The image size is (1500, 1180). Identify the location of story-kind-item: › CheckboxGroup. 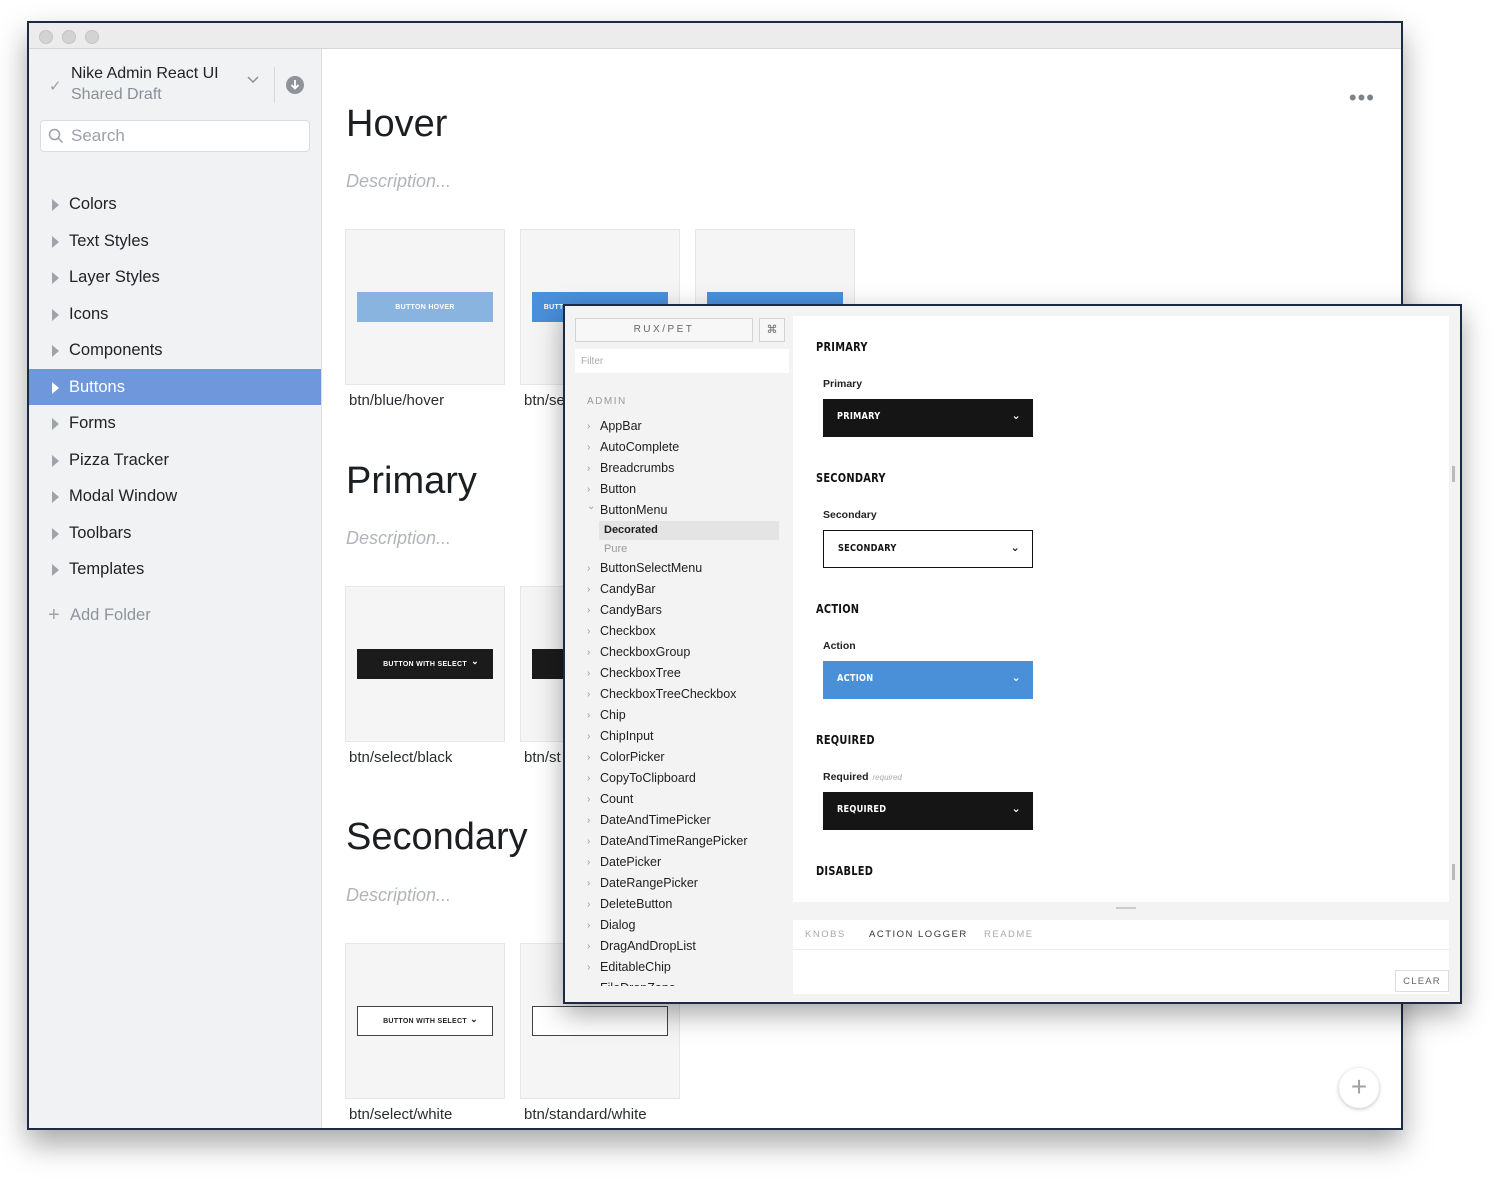
(677, 652).